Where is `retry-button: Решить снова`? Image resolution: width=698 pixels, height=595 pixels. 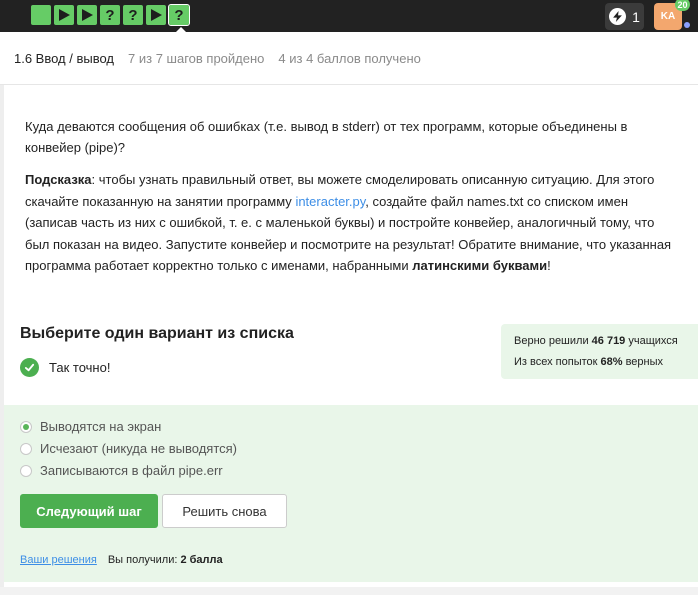 retry-button: Решить снова is located at coordinates (224, 511).